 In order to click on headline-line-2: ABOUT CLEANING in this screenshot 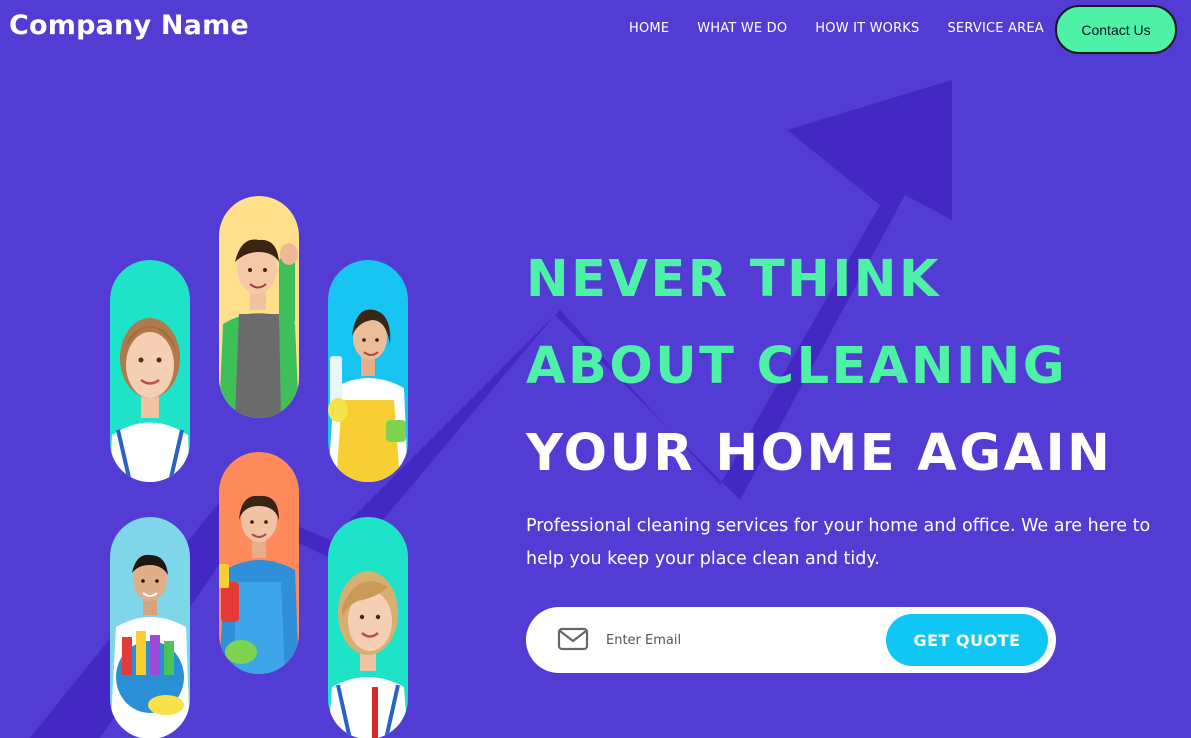, I will do `click(797, 366)`.